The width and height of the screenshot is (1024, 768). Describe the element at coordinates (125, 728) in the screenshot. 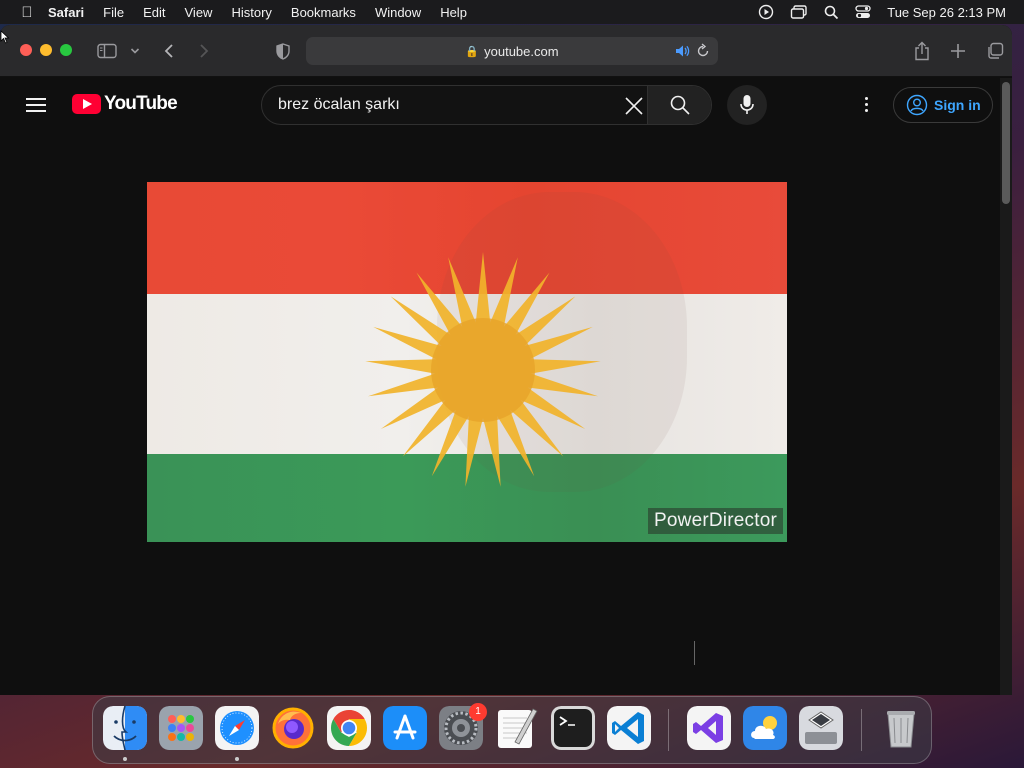

I see `finder-icon` at that location.